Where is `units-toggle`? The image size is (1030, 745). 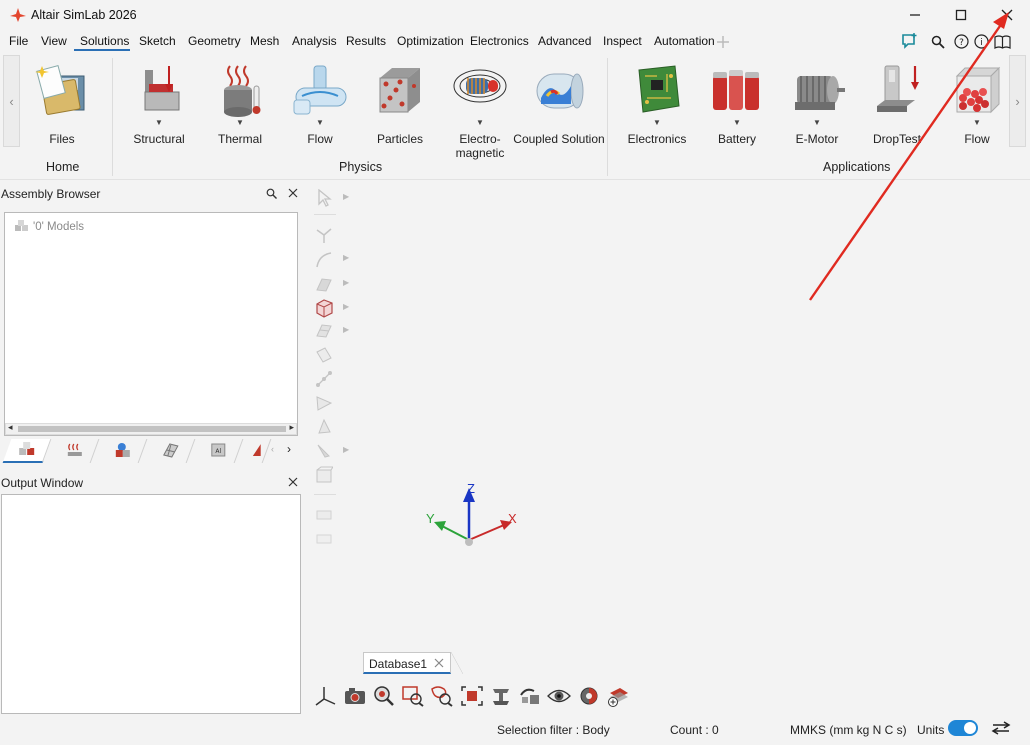 units-toggle is located at coordinates (963, 728).